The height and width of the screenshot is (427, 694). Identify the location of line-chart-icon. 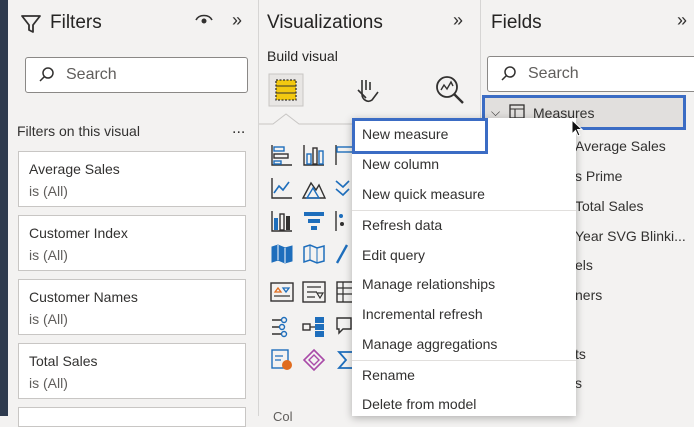
(282, 188).